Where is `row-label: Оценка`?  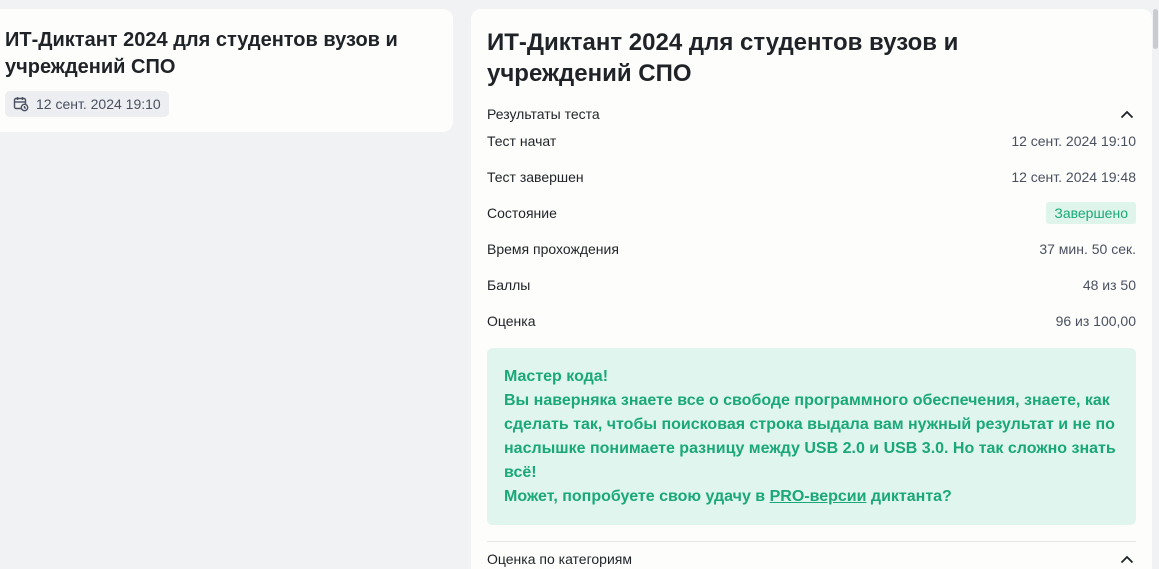
row-label: Оценка is located at coordinates (511, 321).